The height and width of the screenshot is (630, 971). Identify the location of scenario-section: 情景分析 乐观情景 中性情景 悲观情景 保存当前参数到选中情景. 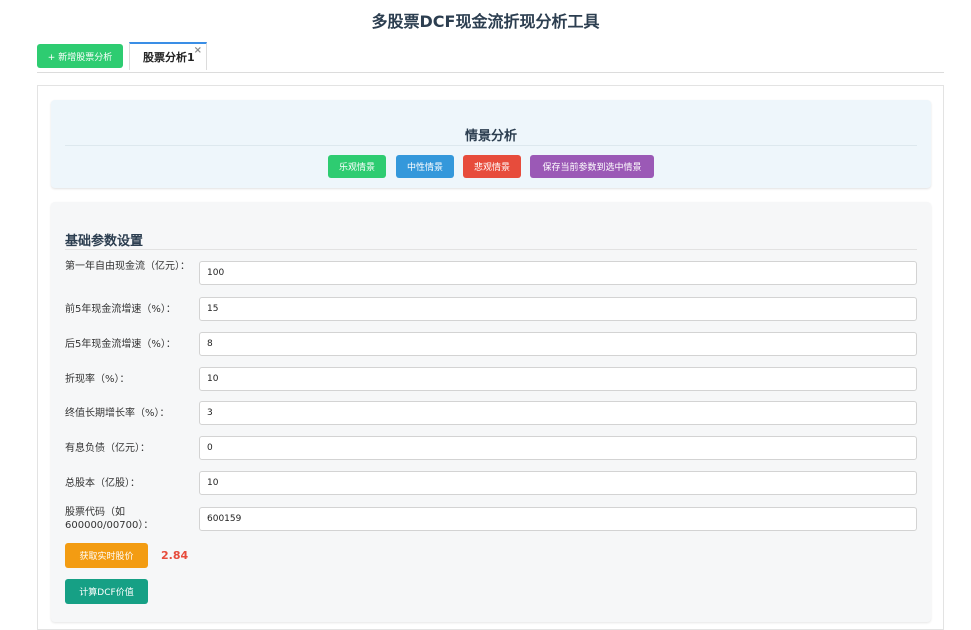
(491, 144).